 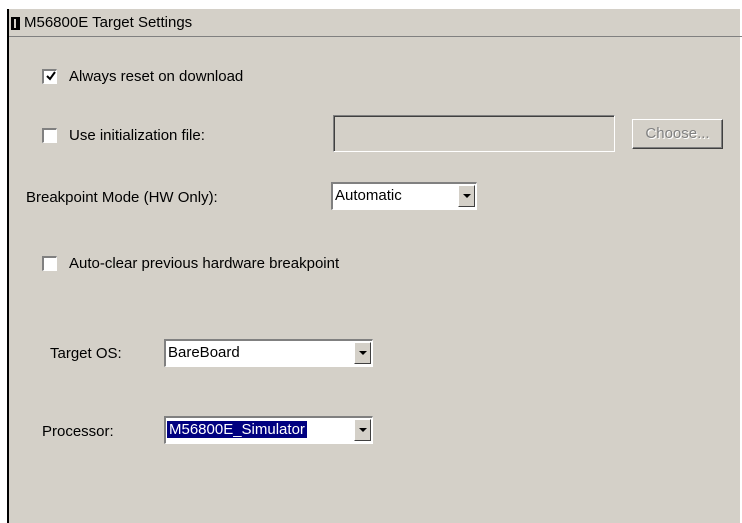 I want to click on target-os-value: BareBoard, so click(x=204, y=352).